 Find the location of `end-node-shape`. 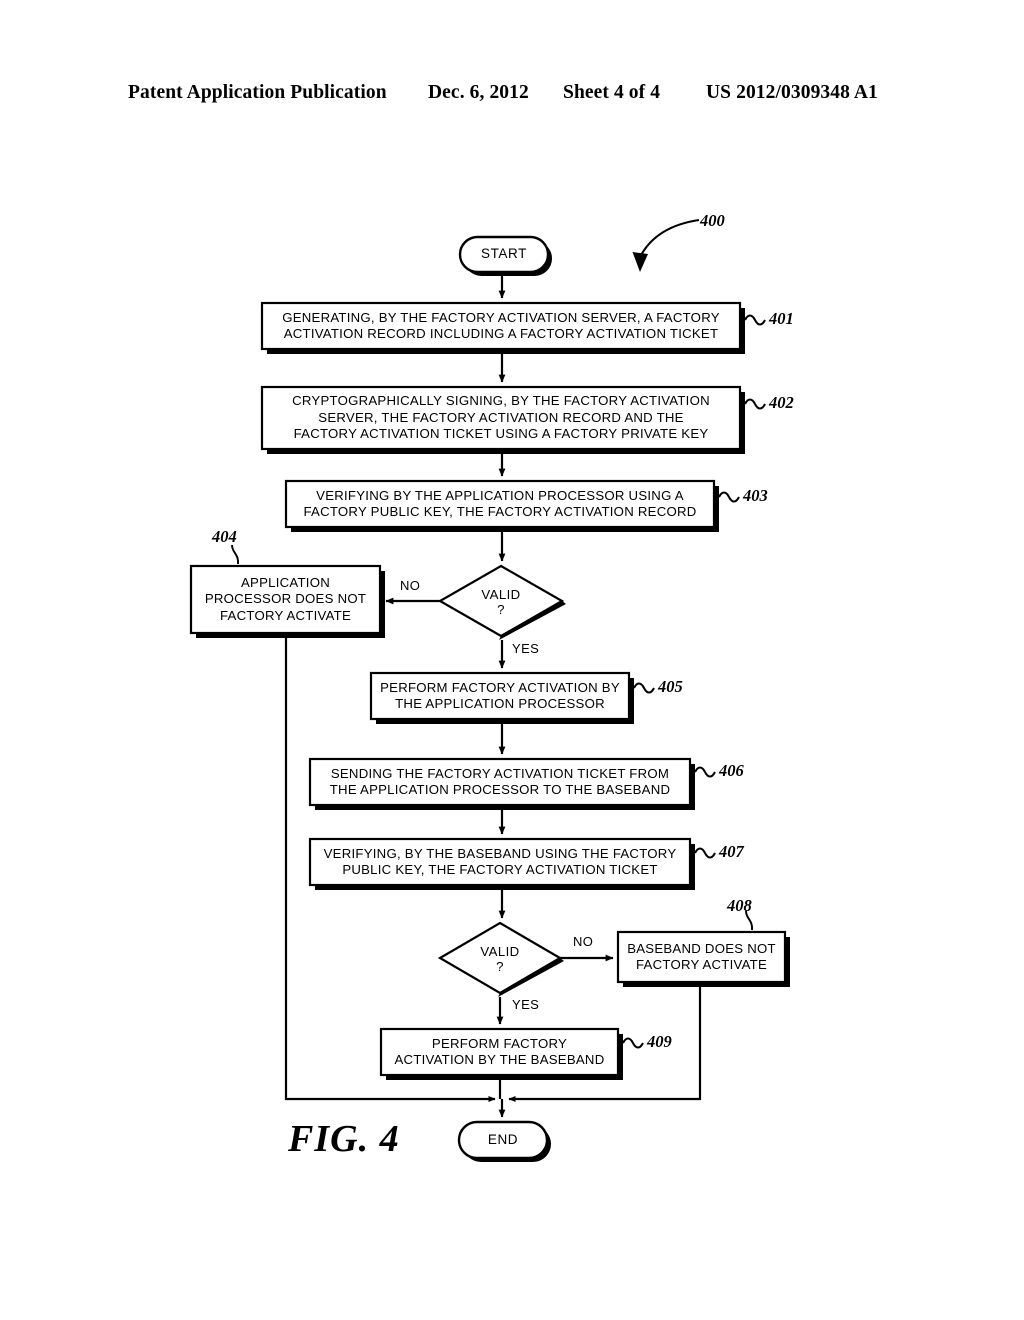

end-node-shape is located at coordinates (503, 1140).